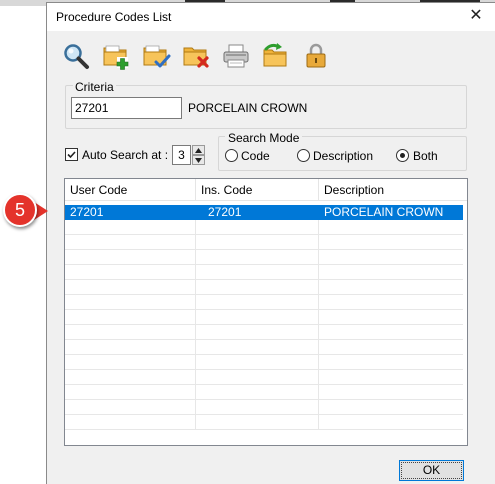 Image resolution: width=495 pixels, height=484 pixels. I want to click on radio-selected-dot, so click(402, 155).